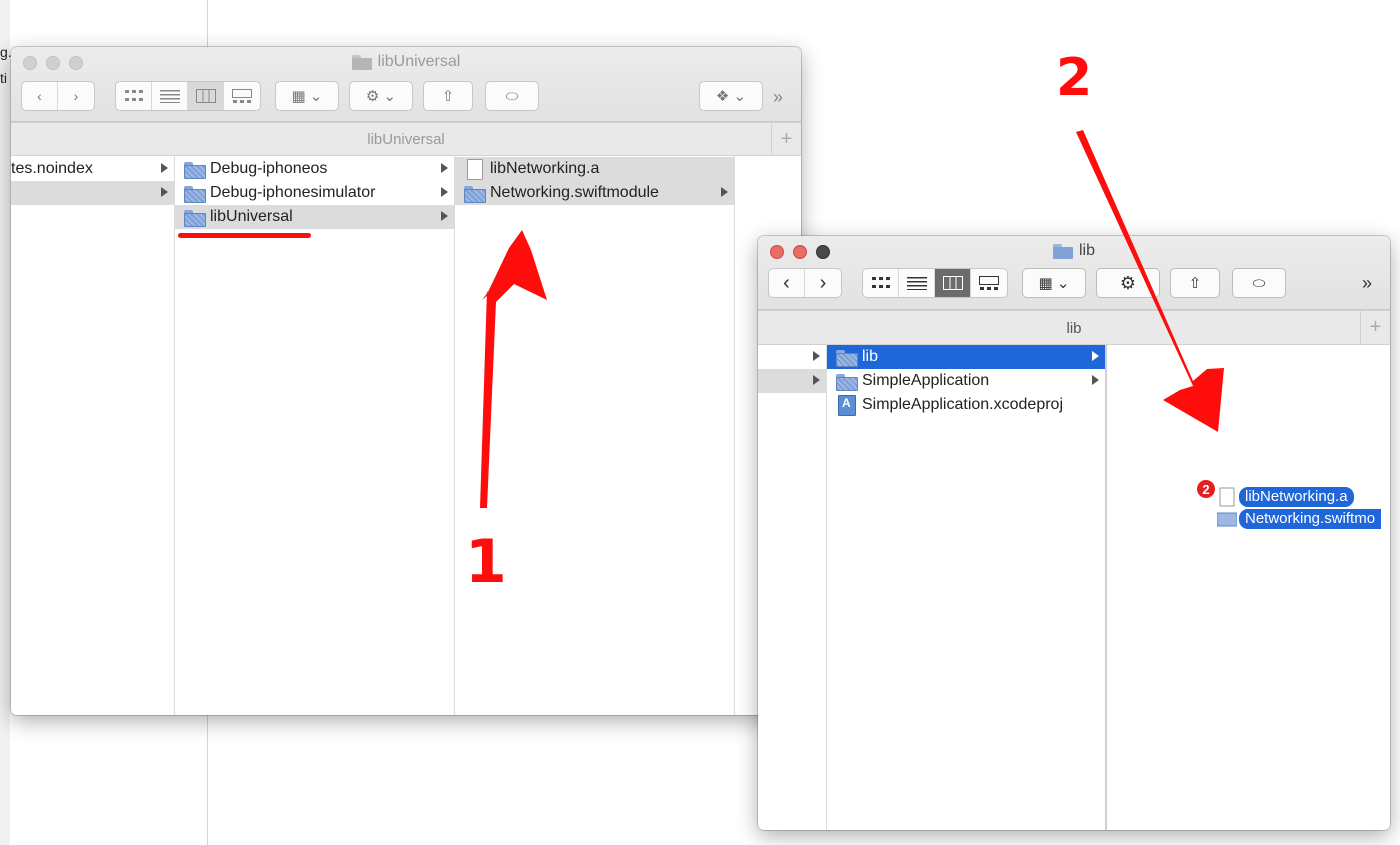  I want to click on background-sidebar, so click(5, 422).